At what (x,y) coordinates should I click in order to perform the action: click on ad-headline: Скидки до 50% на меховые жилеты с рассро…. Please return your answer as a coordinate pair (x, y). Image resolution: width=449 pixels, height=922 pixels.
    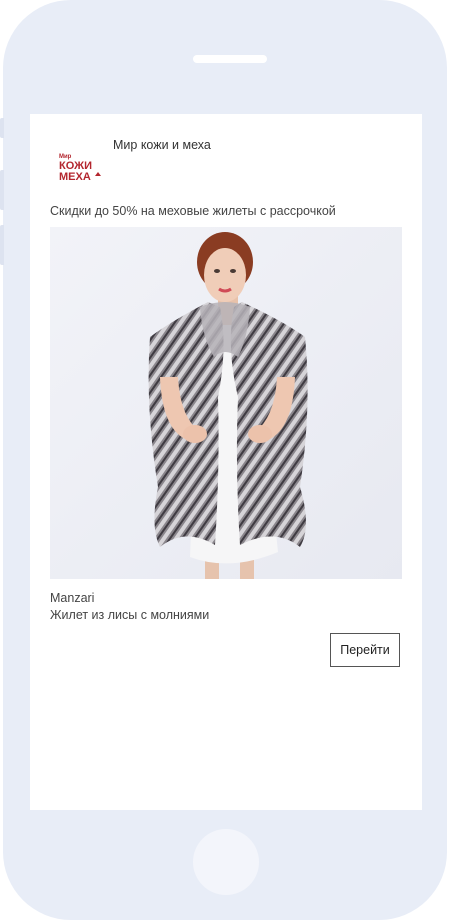
    Looking at the image, I should click on (193, 211).